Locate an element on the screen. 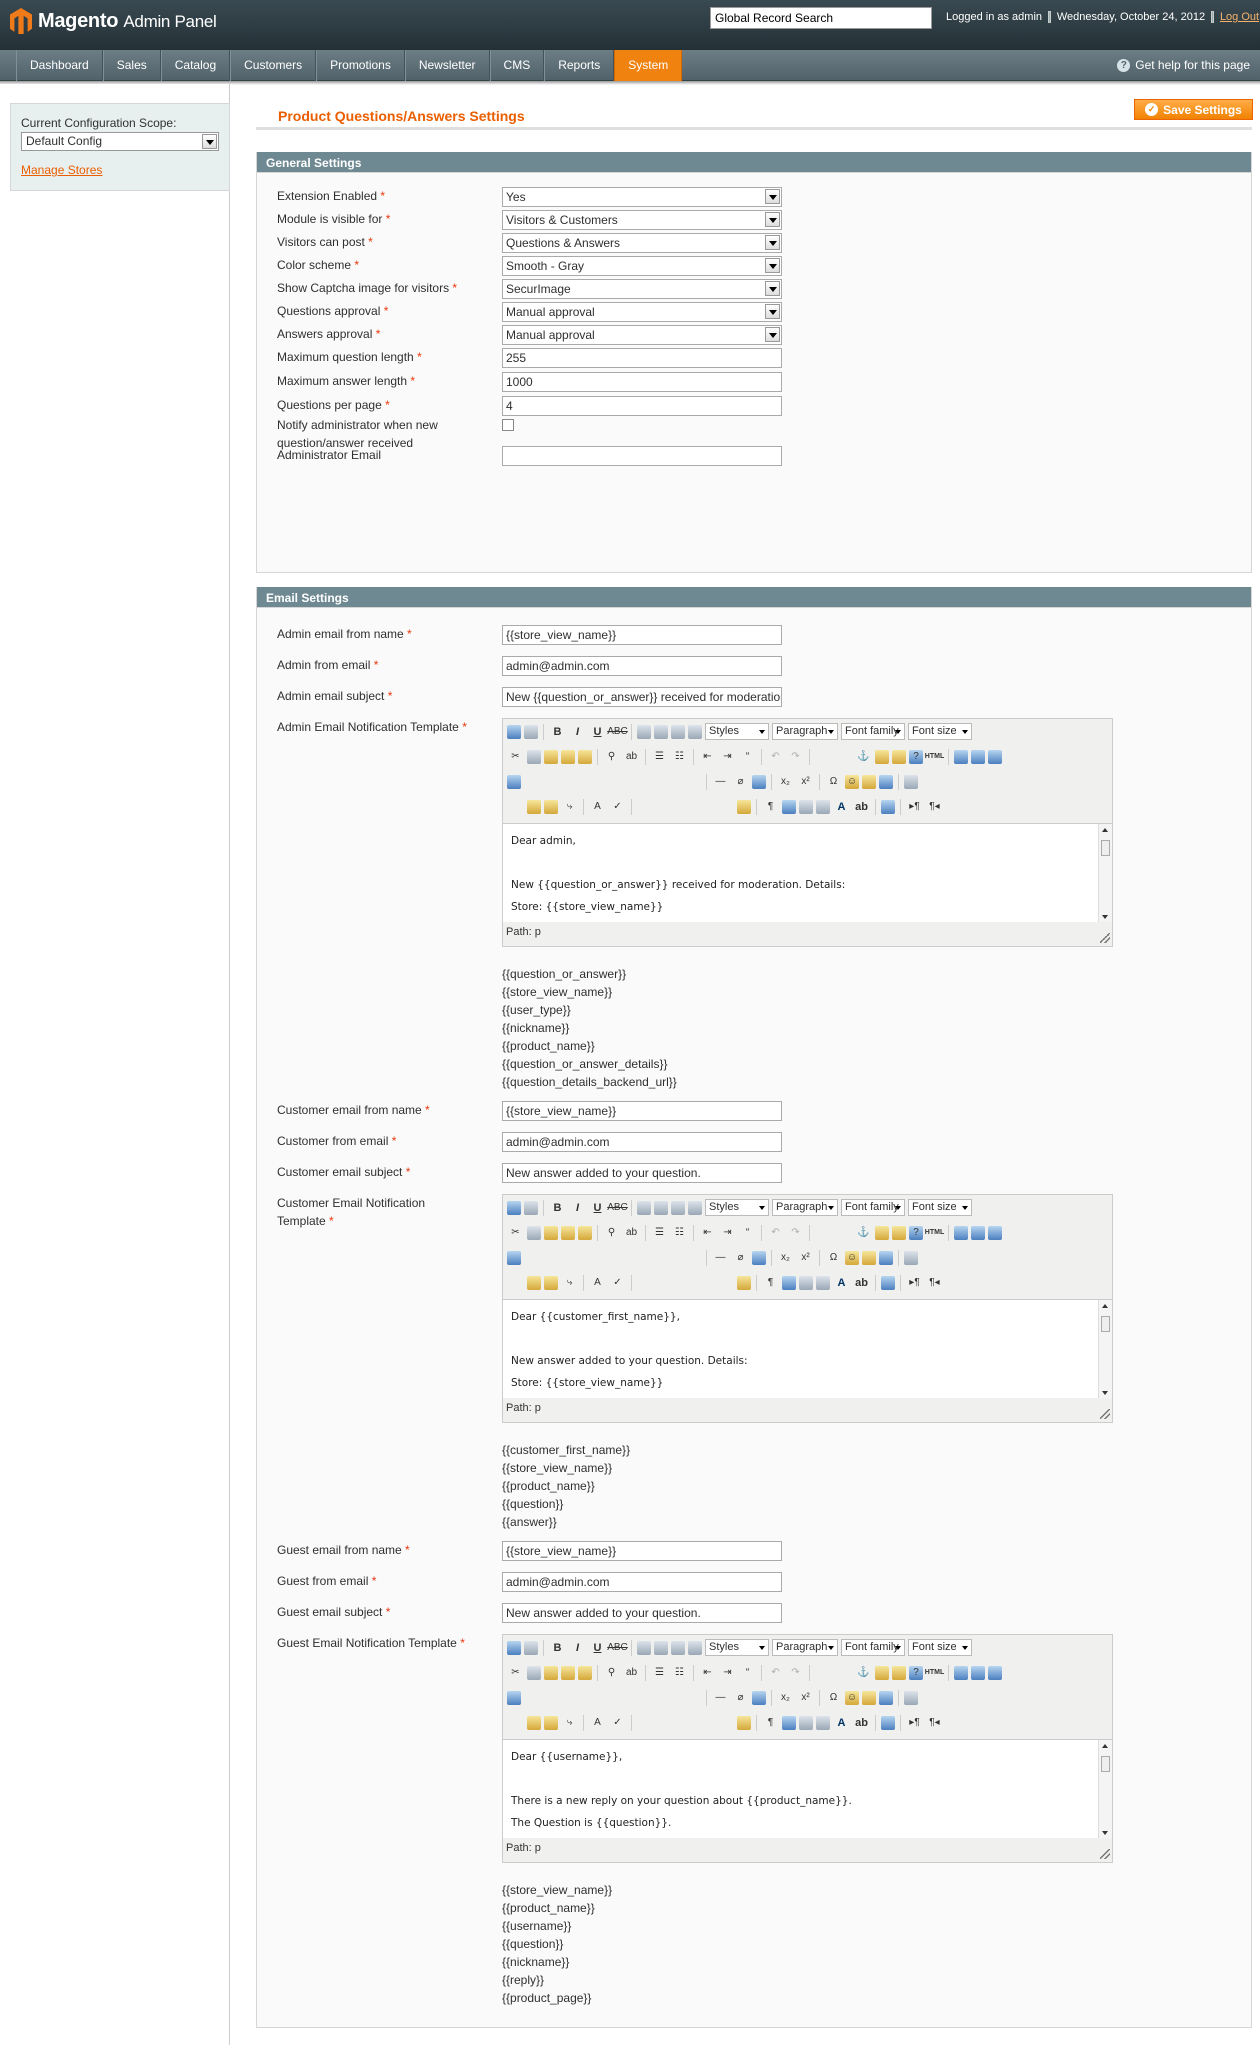 The image size is (1260, 2045). anchor-icon: ⚓ is located at coordinates (863, 756).